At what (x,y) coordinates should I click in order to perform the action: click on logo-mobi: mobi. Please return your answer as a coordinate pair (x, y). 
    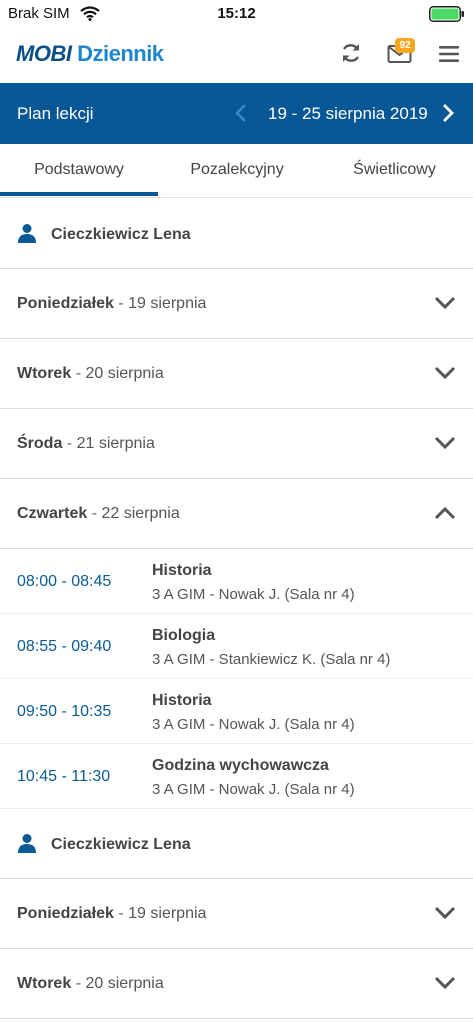
    Looking at the image, I should click on (44, 53).